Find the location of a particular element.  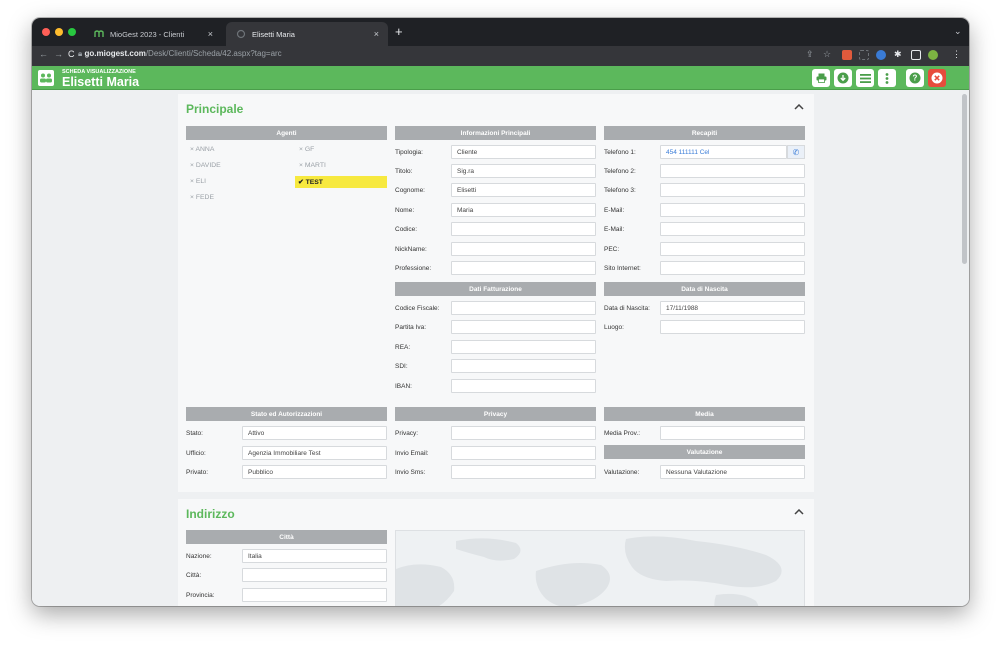

list-menu-button is located at coordinates (865, 78).